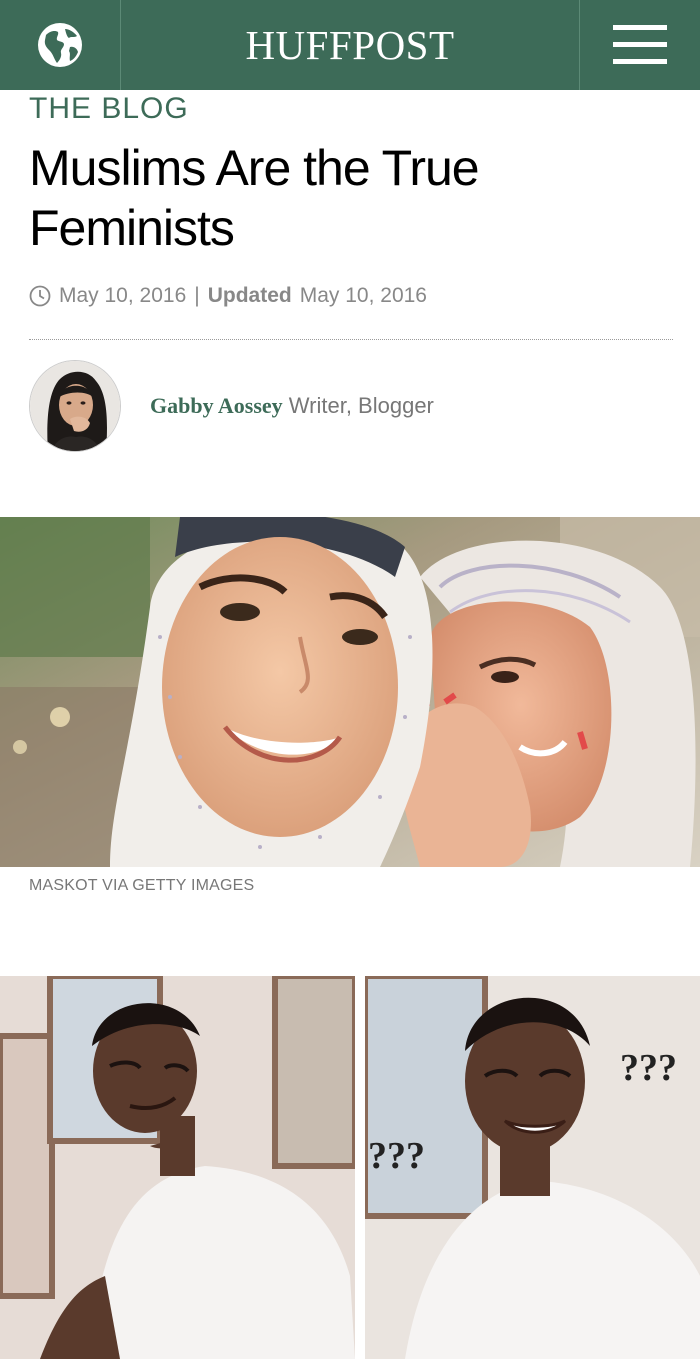  I want to click on author-byline: Gabby Aossey Writer, Blogger, so click(292, 406).